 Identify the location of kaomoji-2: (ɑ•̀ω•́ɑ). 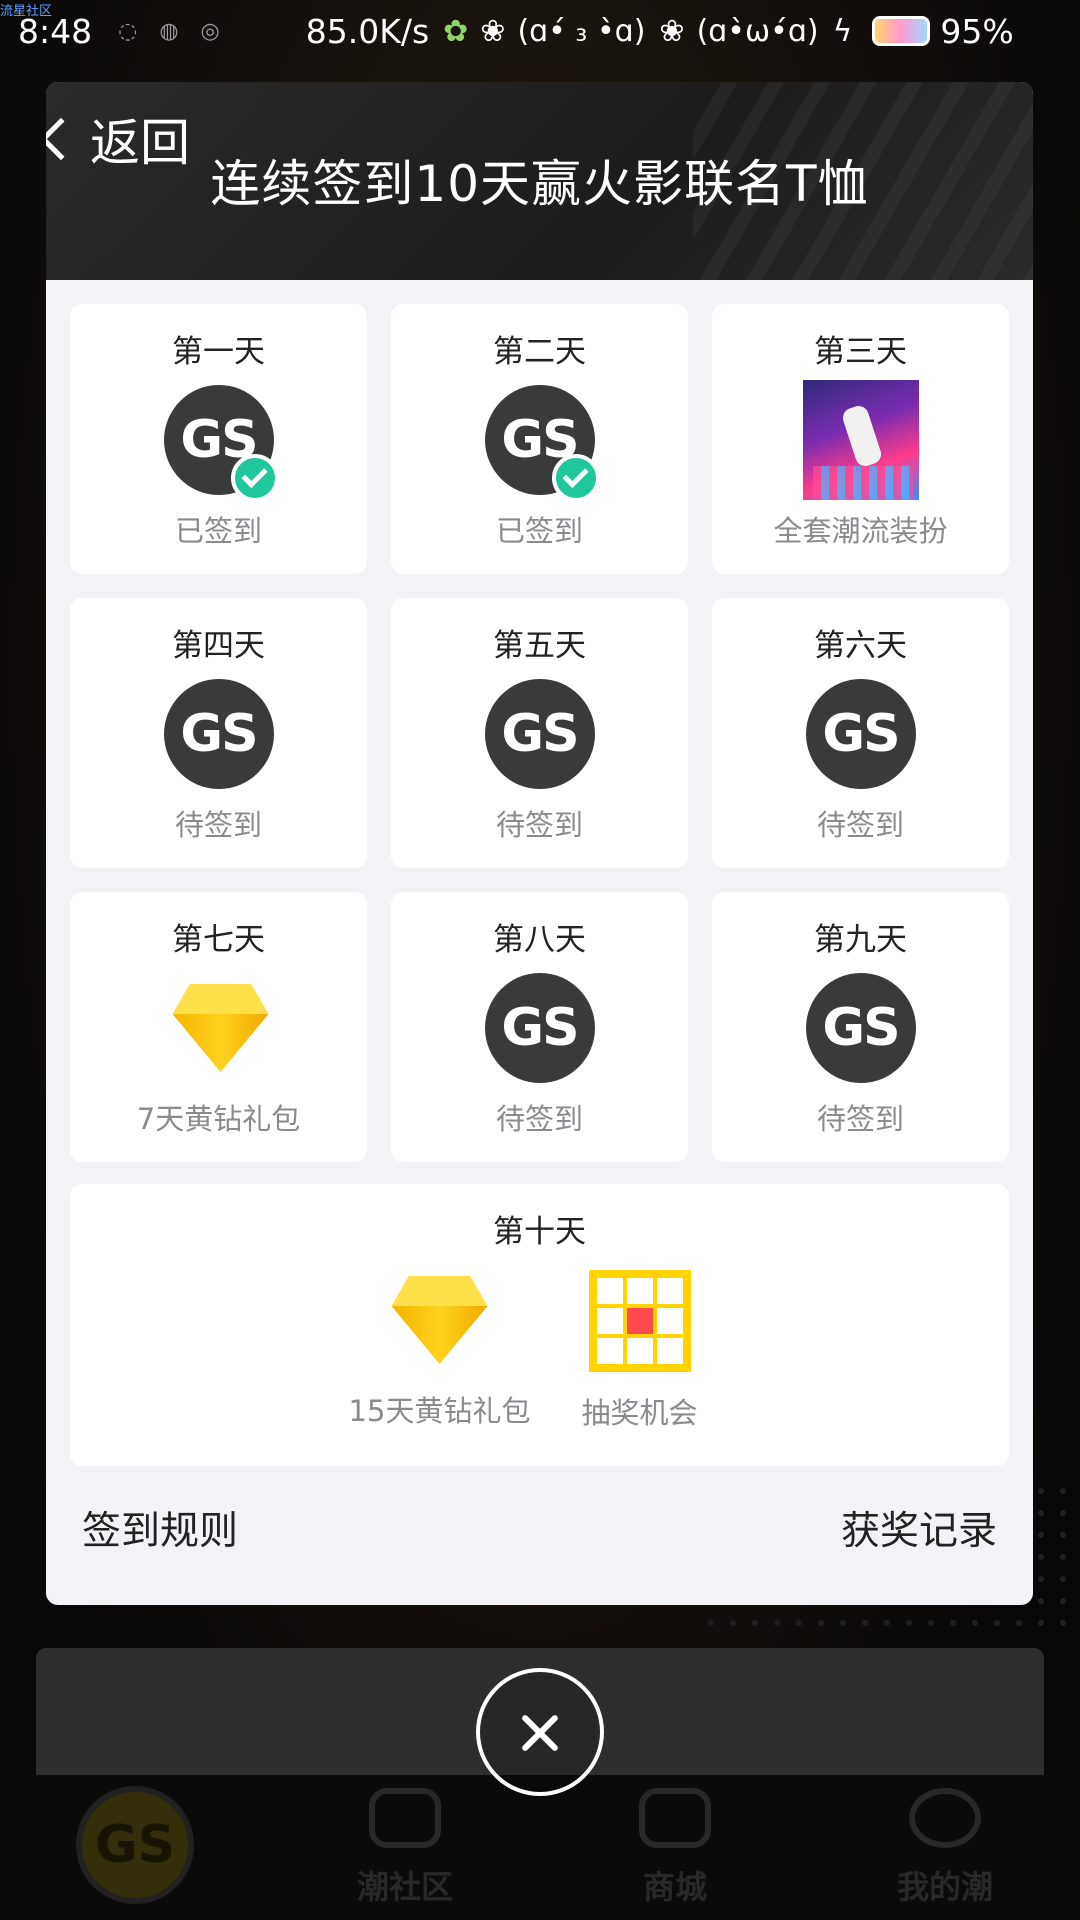
(757, 31).